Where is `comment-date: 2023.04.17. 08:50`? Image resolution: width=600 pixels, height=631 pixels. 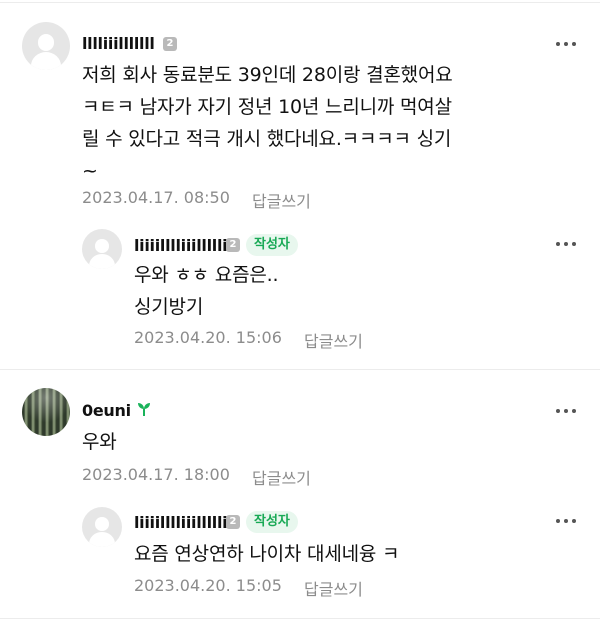
comment-date: 2023.04.17. 08:50 is located at coordinates (156, 197).